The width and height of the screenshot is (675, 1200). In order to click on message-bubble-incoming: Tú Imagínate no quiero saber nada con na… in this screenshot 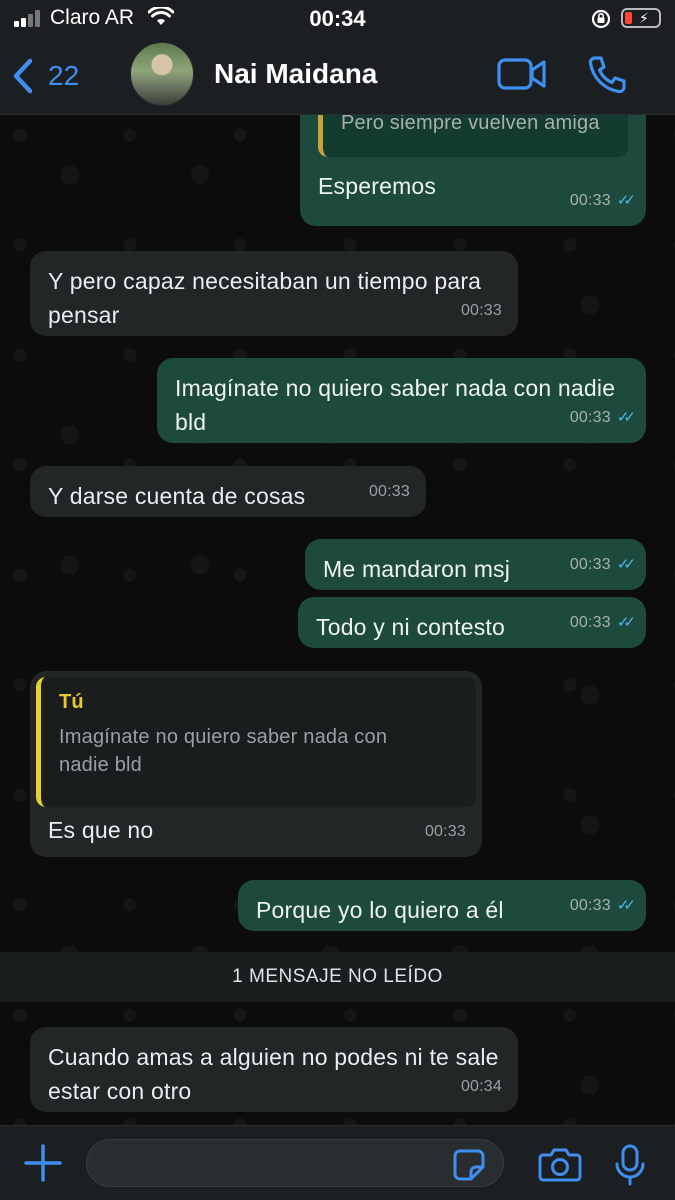, I will do `click(256, 764)`.